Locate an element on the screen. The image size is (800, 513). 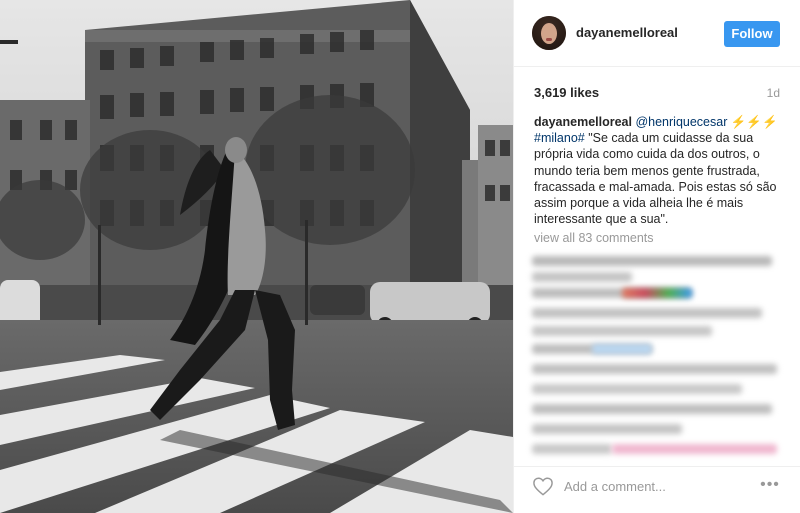
post-age: 1d is located at coordinates (773, 93).